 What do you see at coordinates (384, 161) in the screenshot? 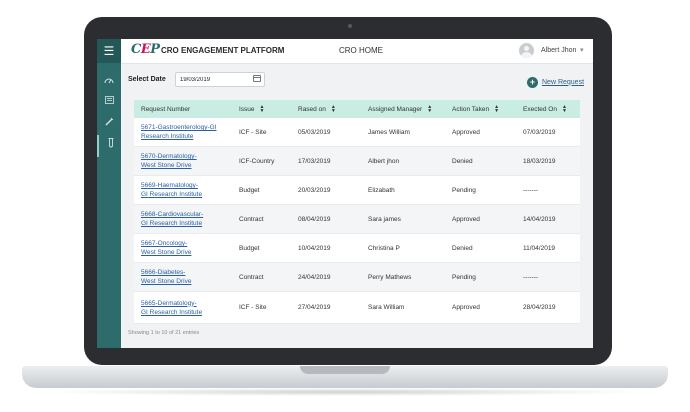
I see `manager-cell: Albert jhon` at bounding box center [384, 161].